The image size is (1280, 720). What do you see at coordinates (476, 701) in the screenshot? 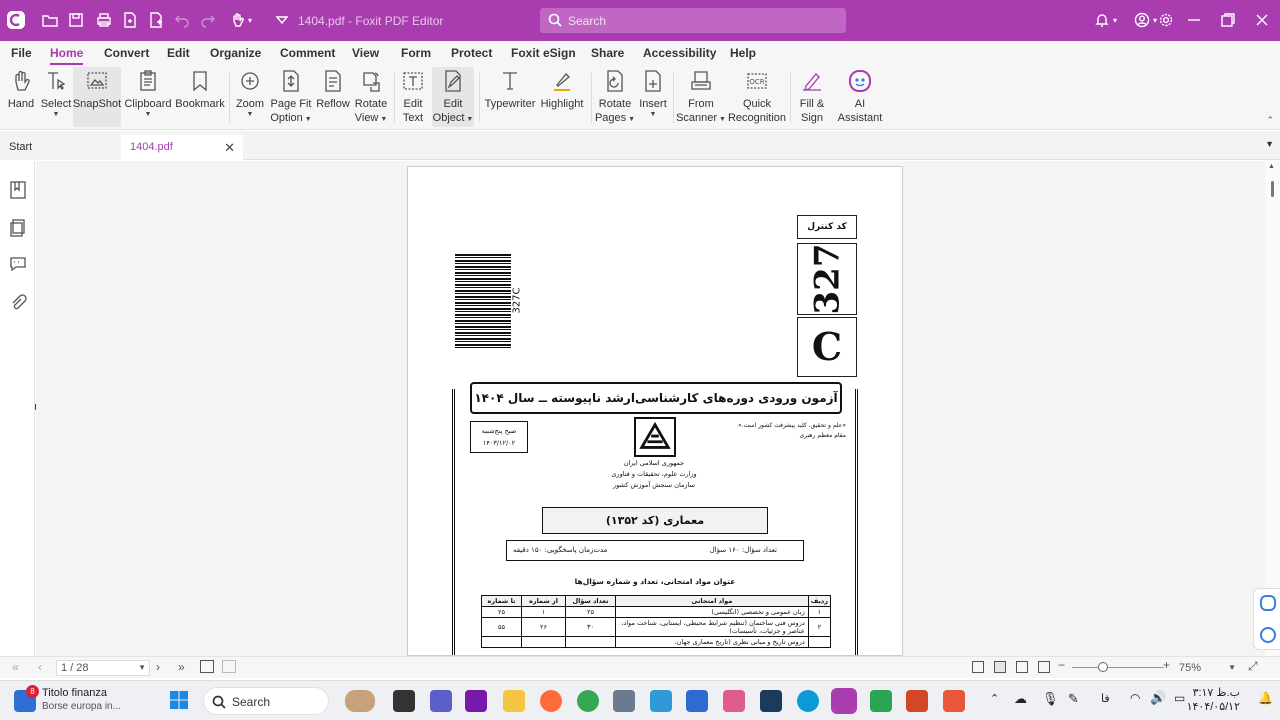
I see `onenote-icon` at bounding box center [476, 701].